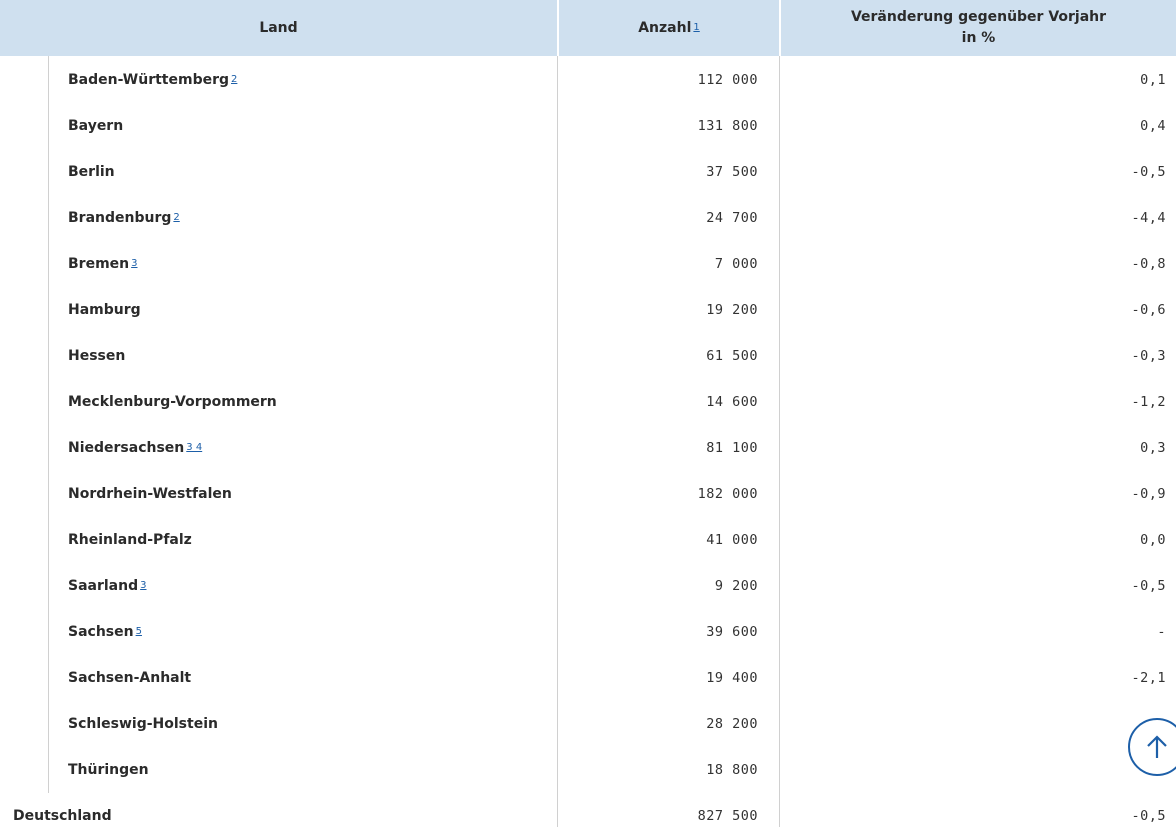 This screenshot has height=839, width=1176. I want to click on row-anzahl: 19 400, so click(732, 678).